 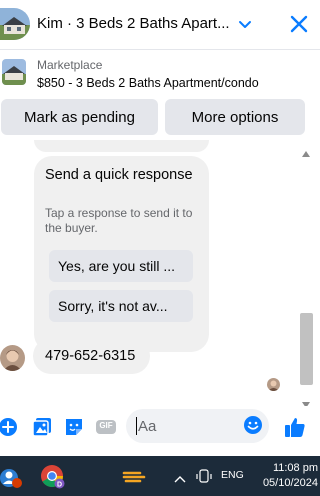 I want to click on quick-response-title: Send a quick response, so click(x=119, y=175).